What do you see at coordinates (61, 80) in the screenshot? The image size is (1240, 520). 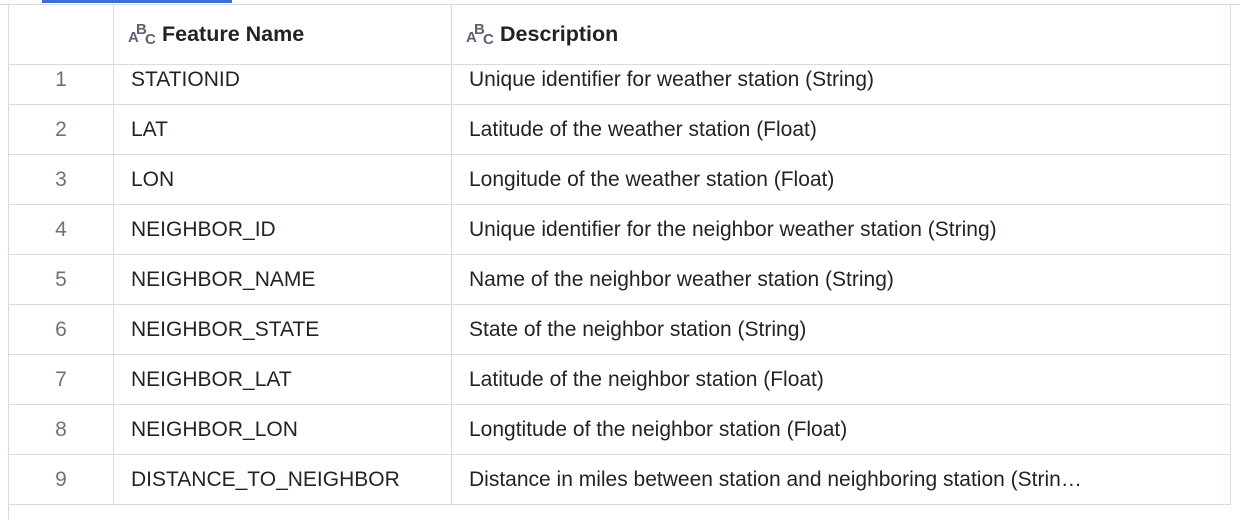 I see `row-index: 1` at bounding box center [61, 80].